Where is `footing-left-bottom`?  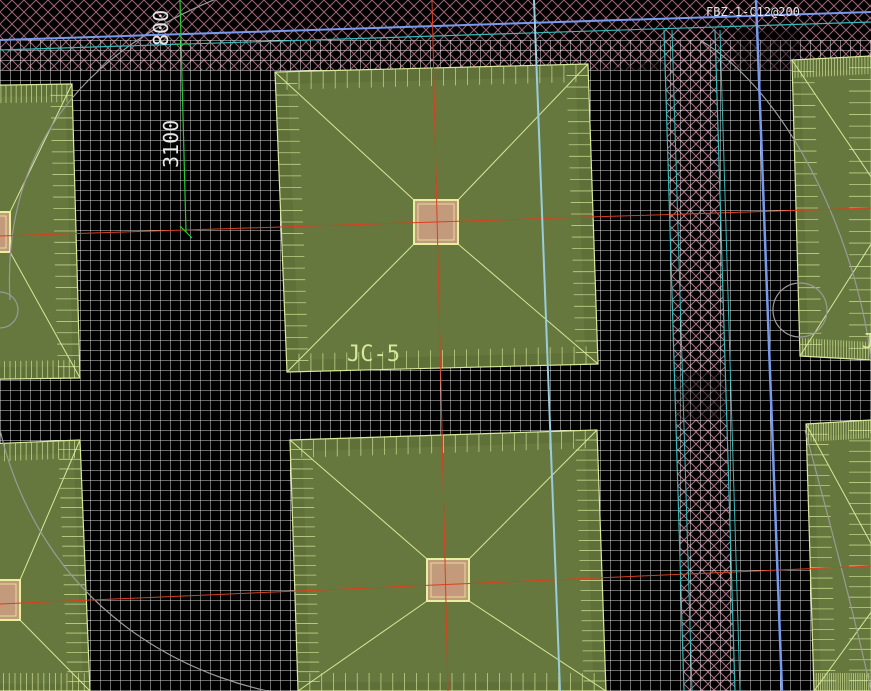
footing-left-bottom is located at coordinates (45, 565).